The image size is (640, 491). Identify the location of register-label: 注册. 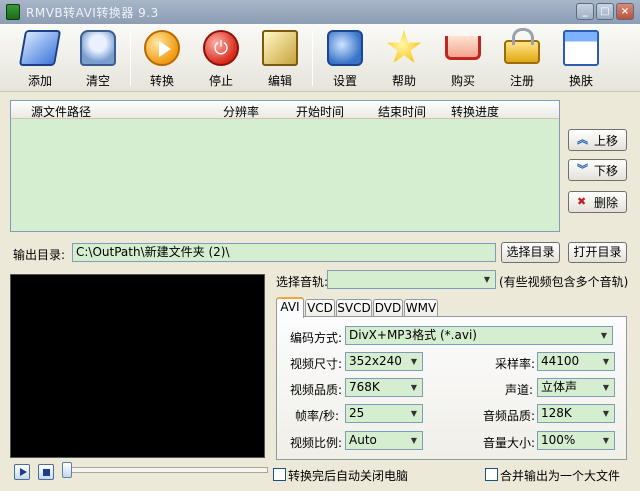
(521, 81).